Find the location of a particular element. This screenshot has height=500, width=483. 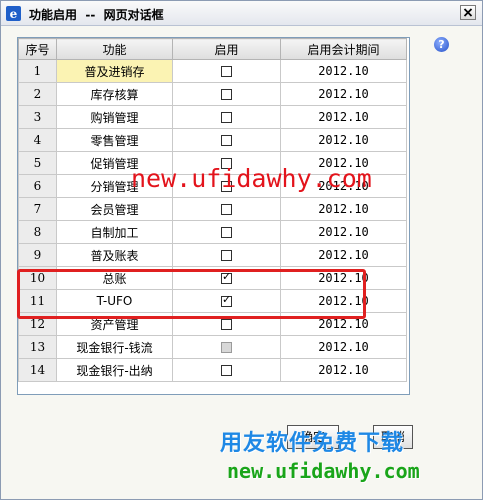

row-function: 资产管理 is located at coordinates (114, 324).